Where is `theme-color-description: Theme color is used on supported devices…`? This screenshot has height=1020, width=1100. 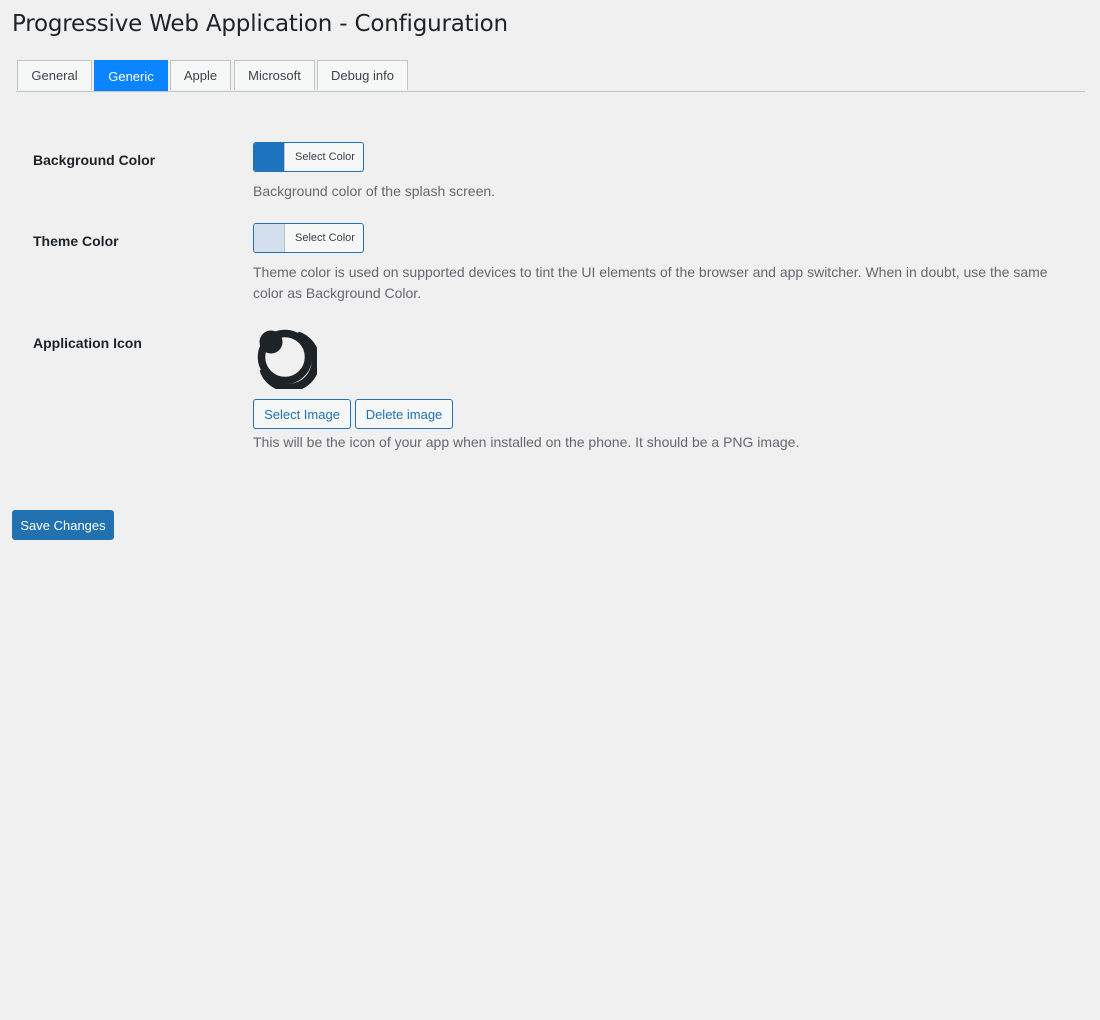 theme-color-description: Theme color is used on supported devices… is located at coordinates (650, 282).